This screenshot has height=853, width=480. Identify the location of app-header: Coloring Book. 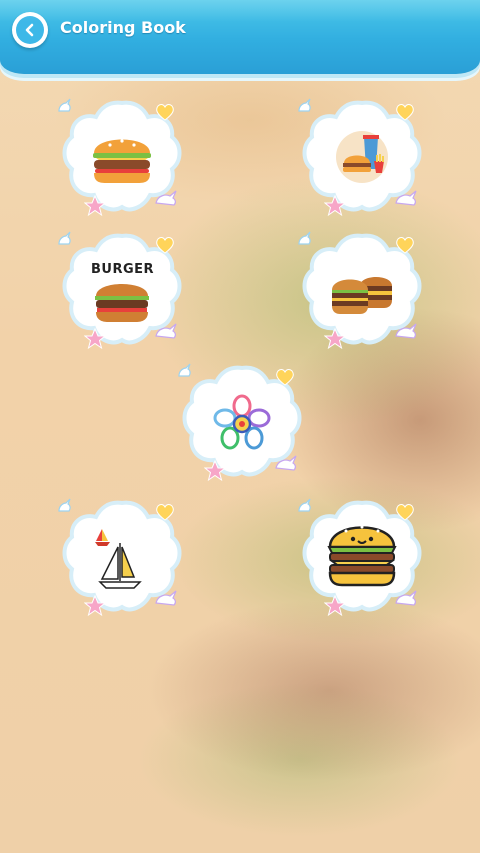
(240, 37).